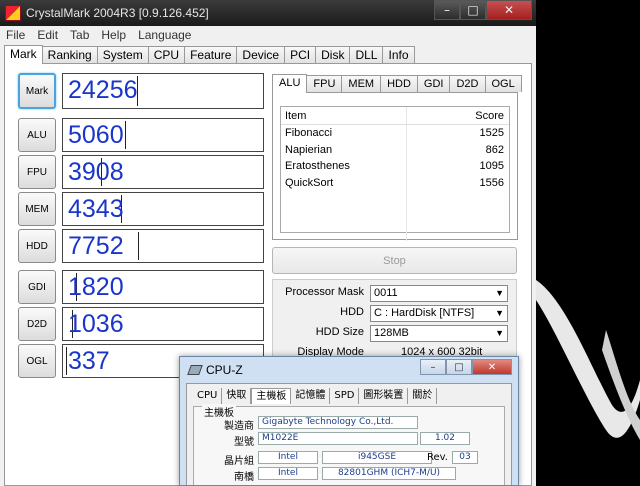 Image resolution: width=640 pixels, height=486 pixels. Describe the element at coordinates (492, 367) in the screenshot. I see `cpuz-close-button: ✕` at that location.